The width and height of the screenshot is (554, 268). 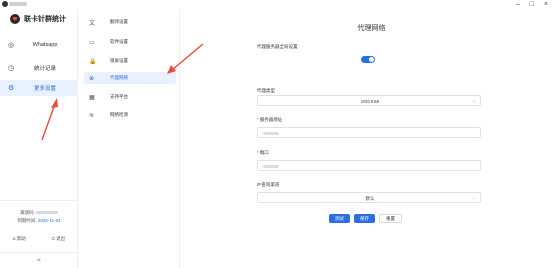 I want to click on collapse-sidebar-button: <, so click(x=39, y=261).